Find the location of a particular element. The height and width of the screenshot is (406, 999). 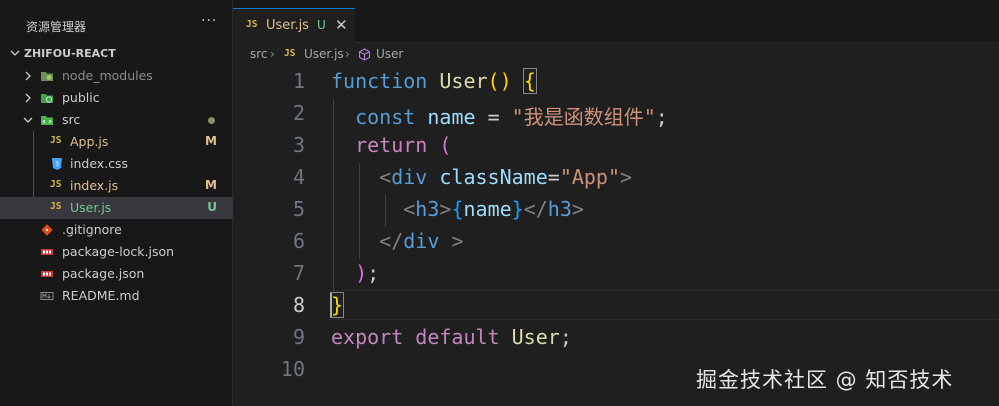

tree-item-label: node_modules is located at coordinates (107, 75).